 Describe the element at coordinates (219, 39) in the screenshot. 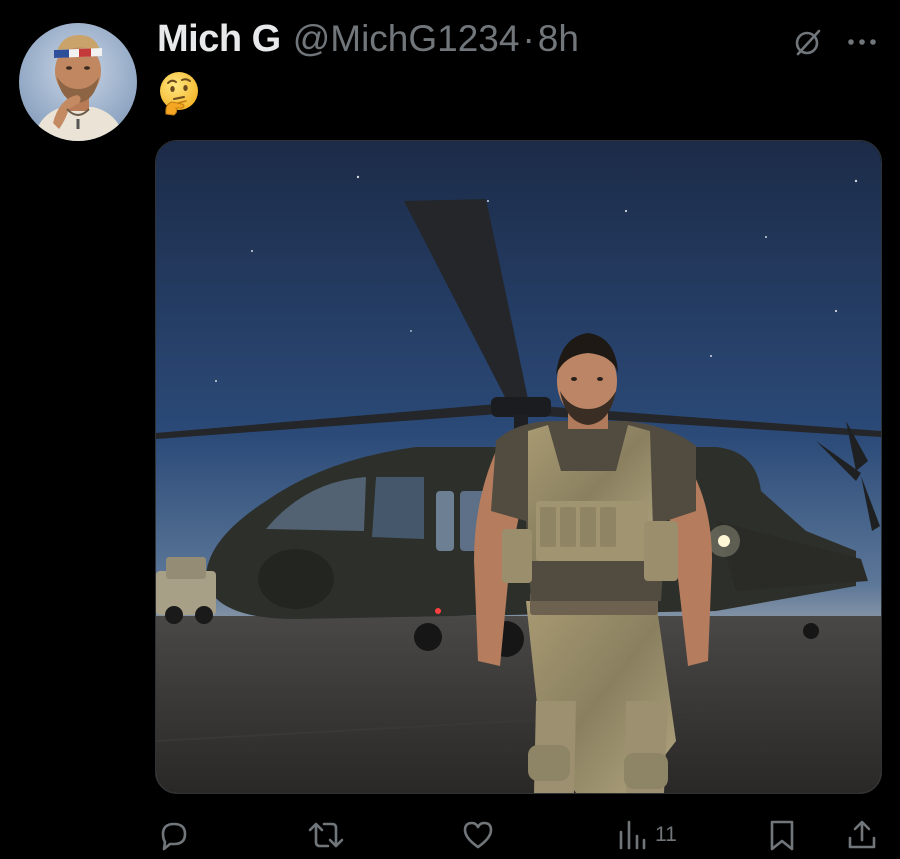

I see `display-name: Mich G` at that location.